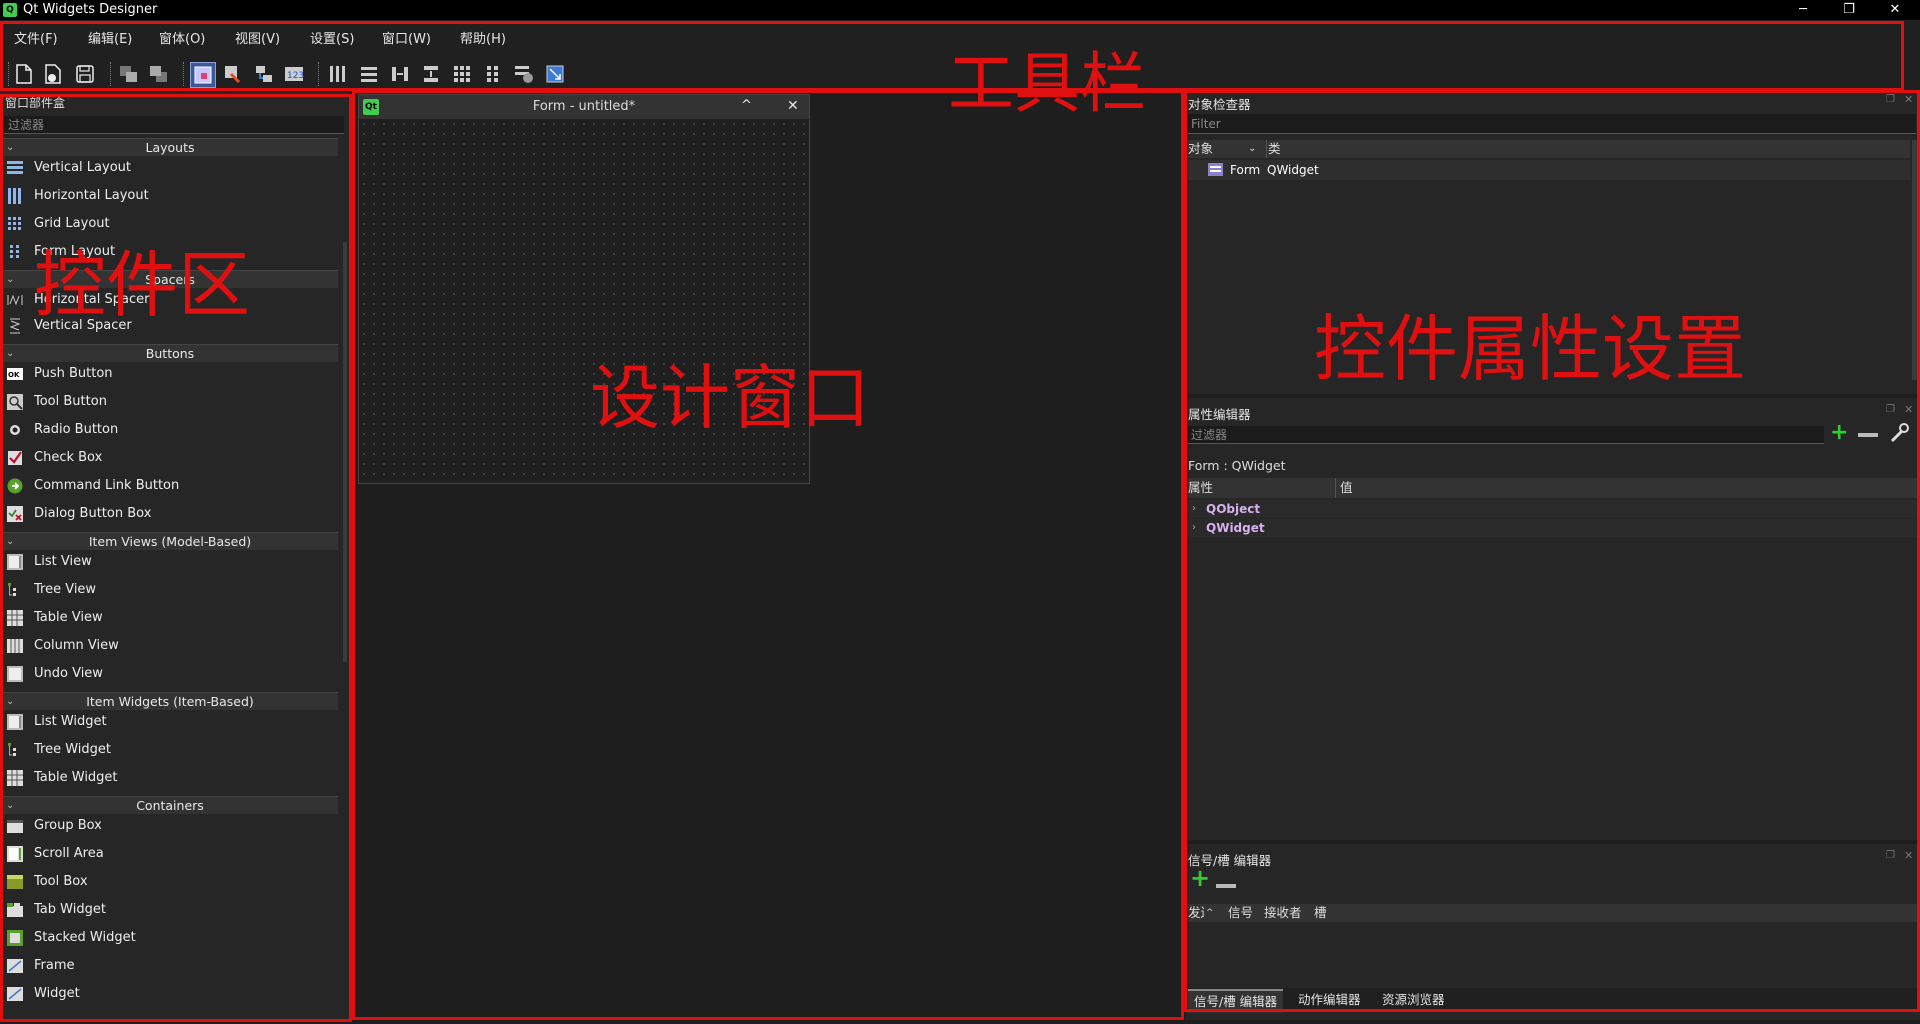  What do you see at coordinates (1320, 913) in the screenshot?
I see `column-slot: 槽` at bounding box center [1320, 913].